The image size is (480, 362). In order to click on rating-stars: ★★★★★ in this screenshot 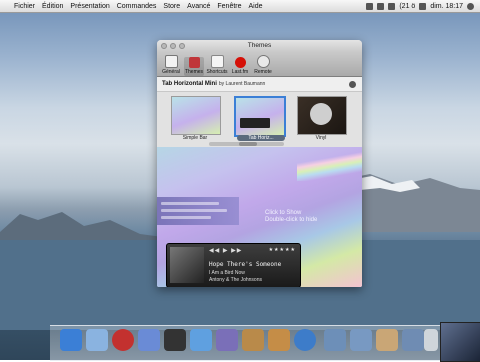, I will do `click(282, 250)`.